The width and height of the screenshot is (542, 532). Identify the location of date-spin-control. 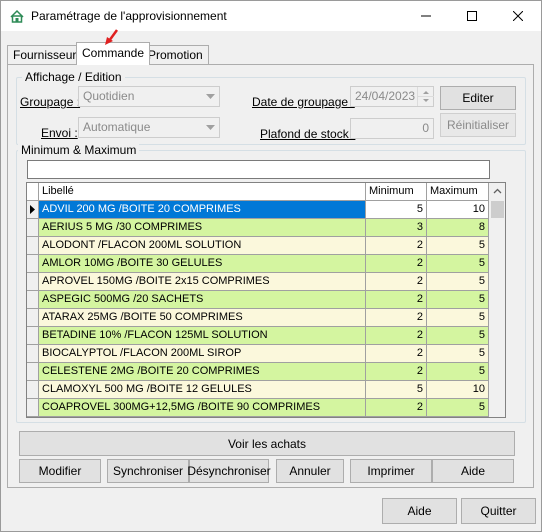
(425, 96).